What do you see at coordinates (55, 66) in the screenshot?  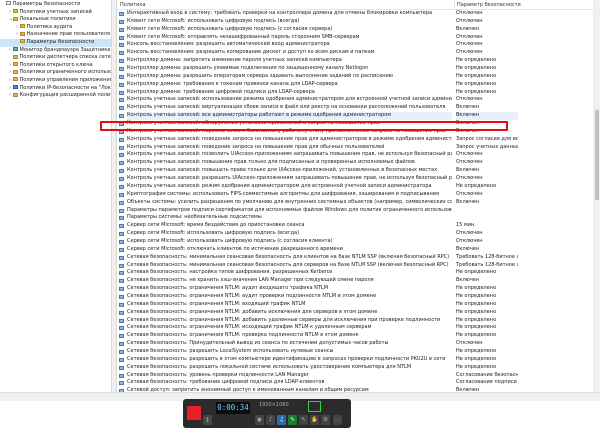 I see `tree-item: › Политики открытого ключа` at bounding box center [55, 66].